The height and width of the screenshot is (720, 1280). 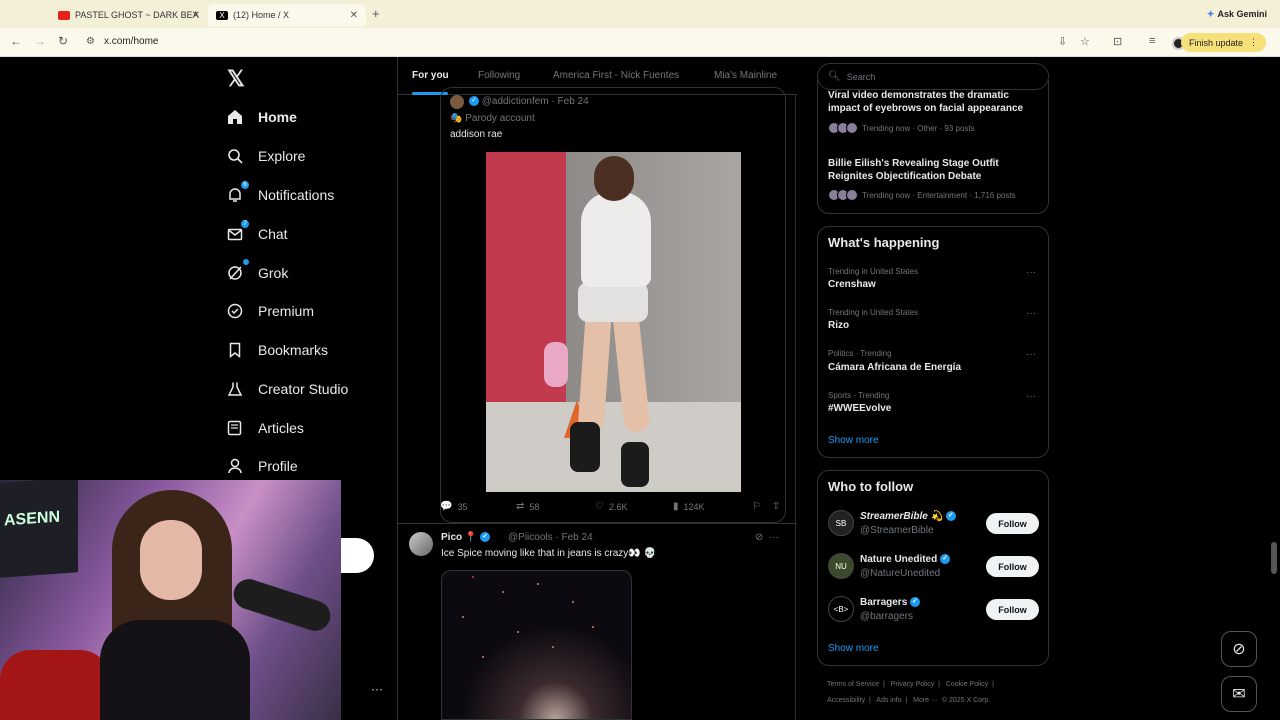 What do you see at coordinates (357, 555) in the screenshot?
I see `post-button-partial` at bounding box center [357, 555].